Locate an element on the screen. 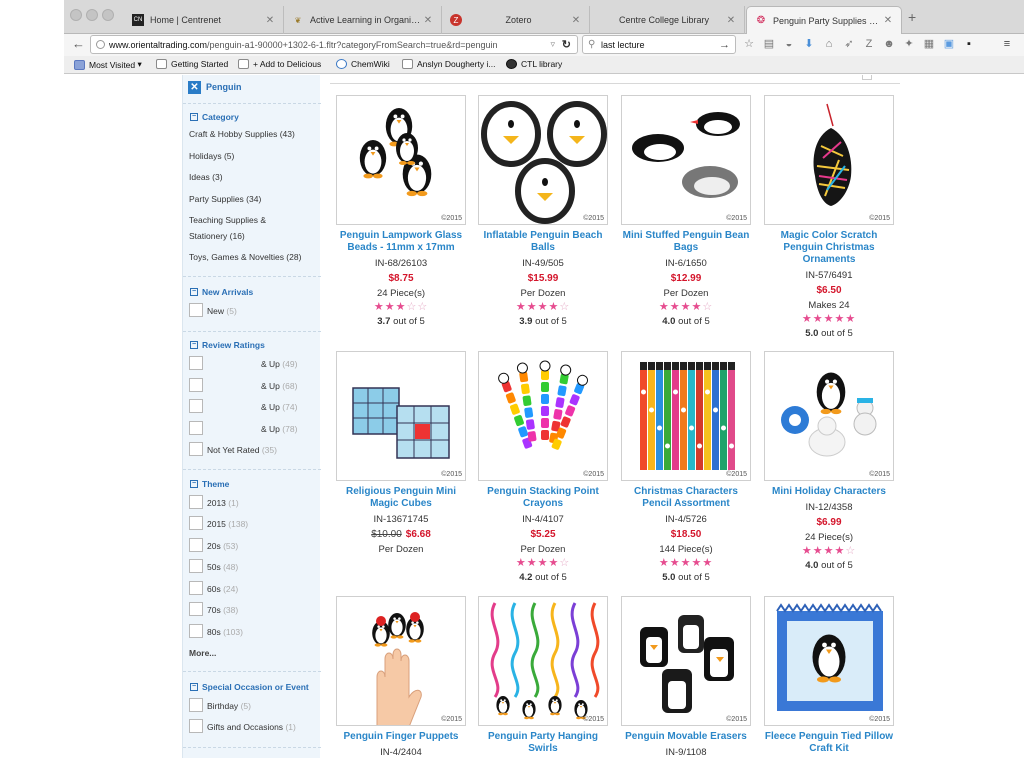 The image size is (1024, 768). category-link: Teaching Supplies & is located at coordinates (227, 220).